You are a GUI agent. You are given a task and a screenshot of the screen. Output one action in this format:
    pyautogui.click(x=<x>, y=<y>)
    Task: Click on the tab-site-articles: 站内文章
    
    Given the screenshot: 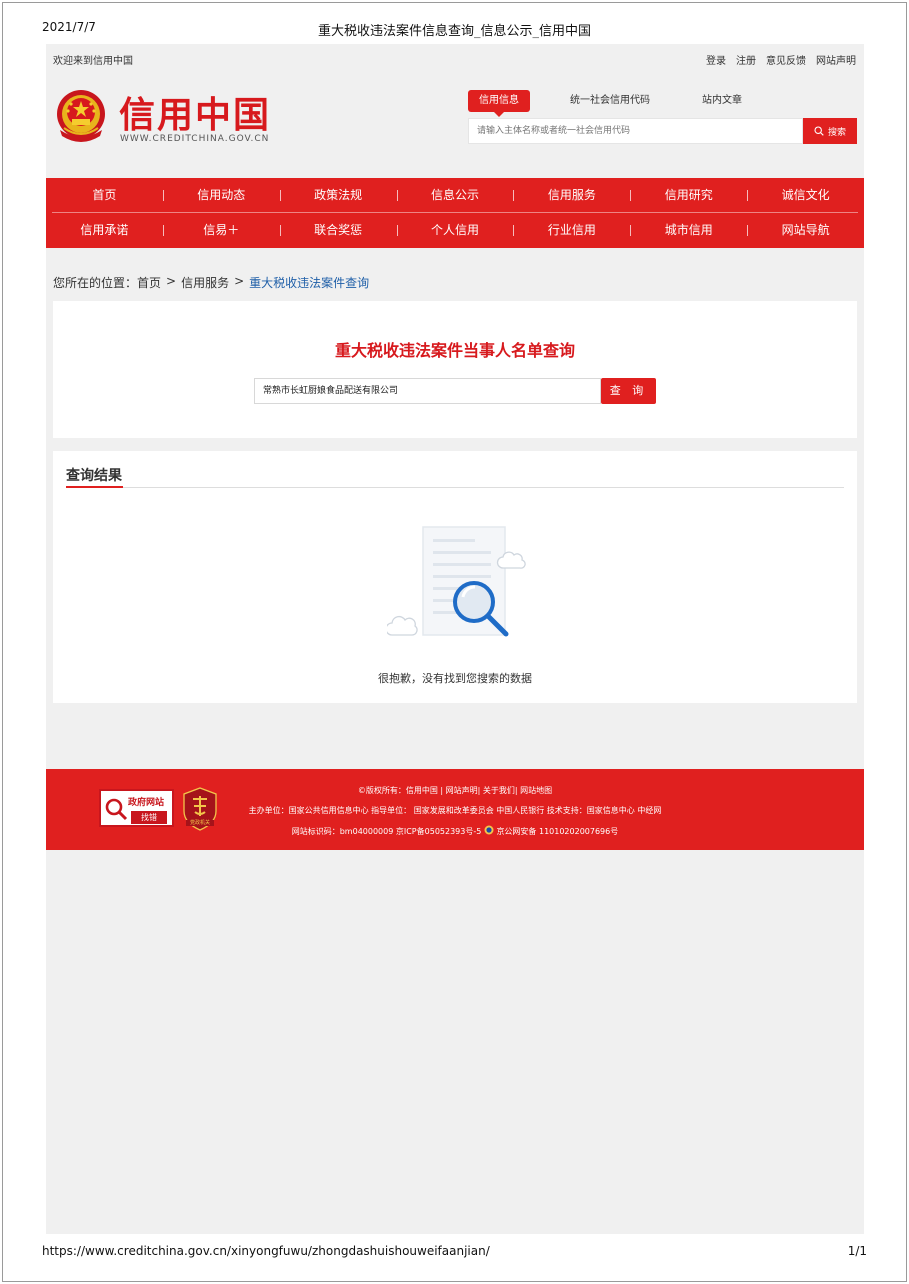 What is the action you would take?
    pyautogui.click(x=722, y=101)
    